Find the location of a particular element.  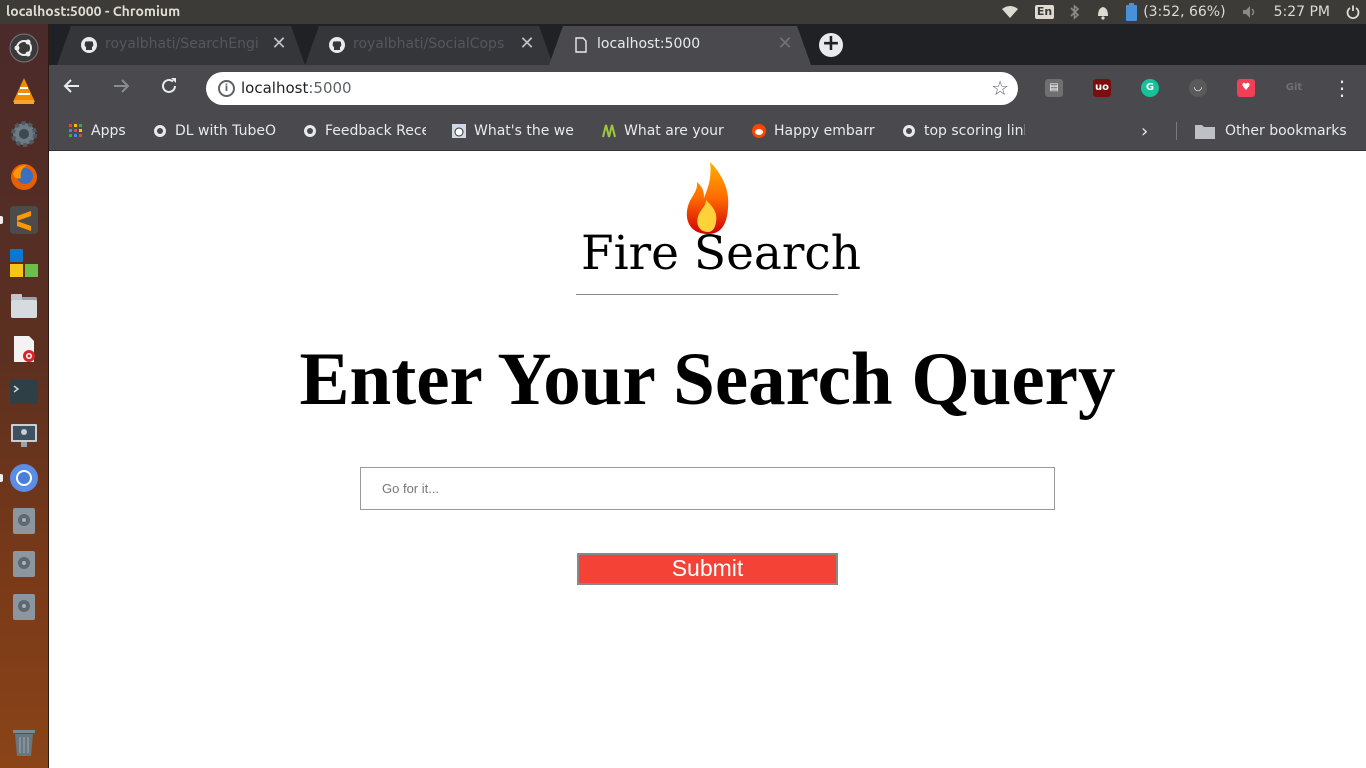

bookmark-happy-embarra: Happy embarra is located at coordinates (813, 131).